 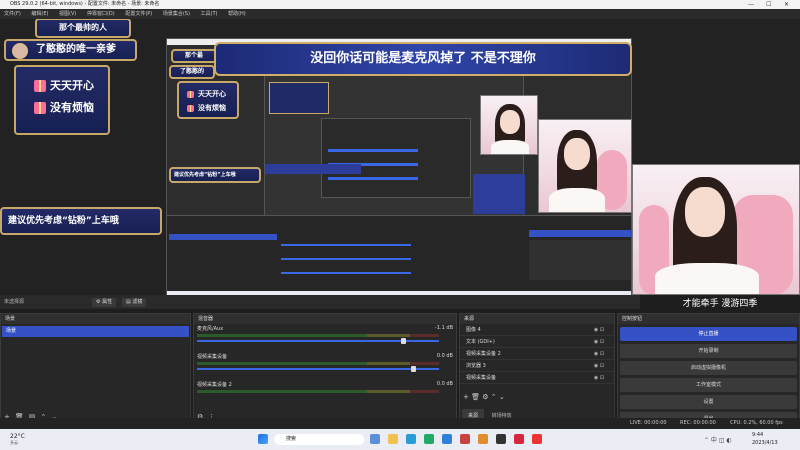 What do you see at coordinates (101, 14) in the screenshot?
I see `menu-docks: 停靠窗口(D)` at bounding box center [101, 14].